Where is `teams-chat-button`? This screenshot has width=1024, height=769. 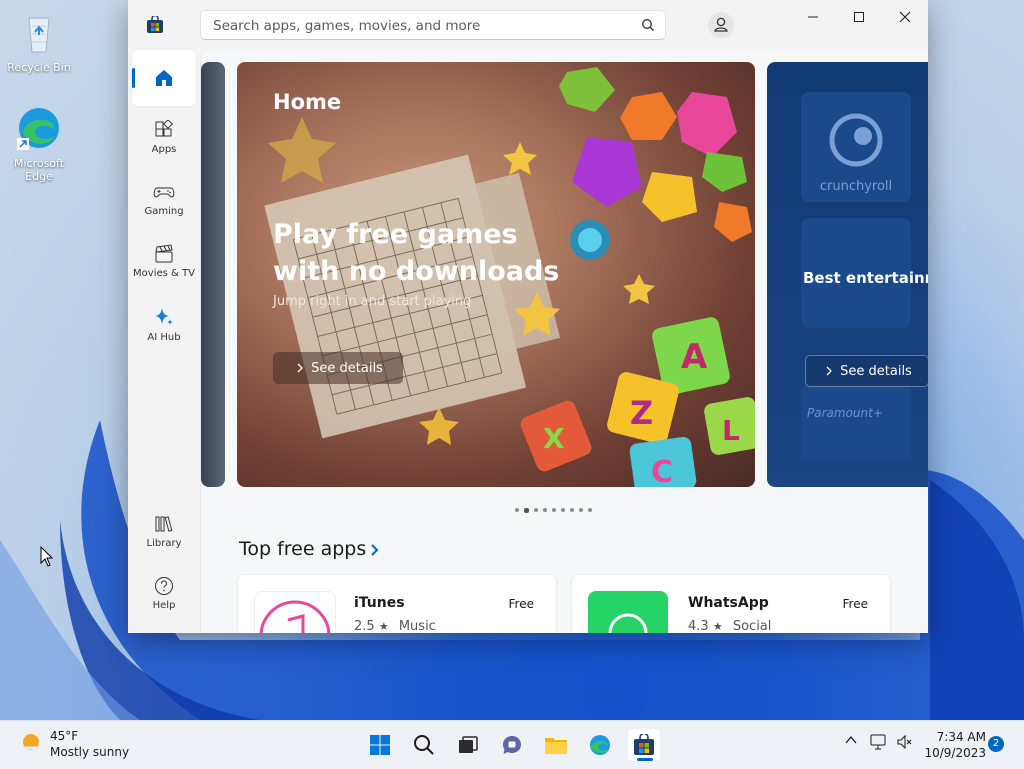
teams-chat-button is located at coordinates (512, 745).